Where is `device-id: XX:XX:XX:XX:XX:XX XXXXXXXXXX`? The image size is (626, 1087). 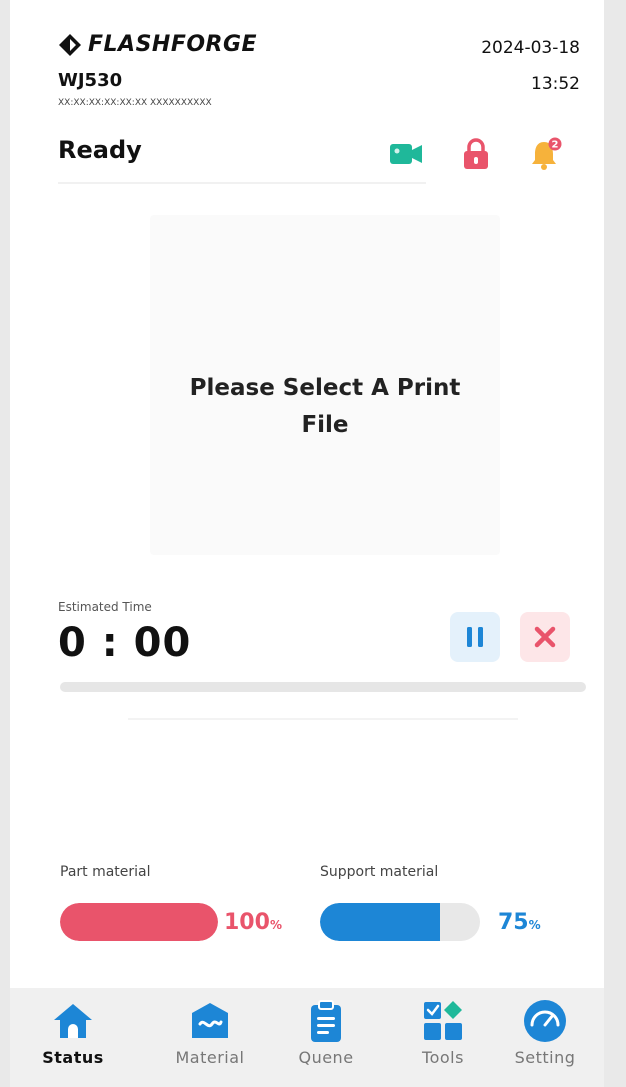 device-id: XX:XX:XX:XX:XX:XX XXXXXXXXXX is located at coordinates (135, 103).